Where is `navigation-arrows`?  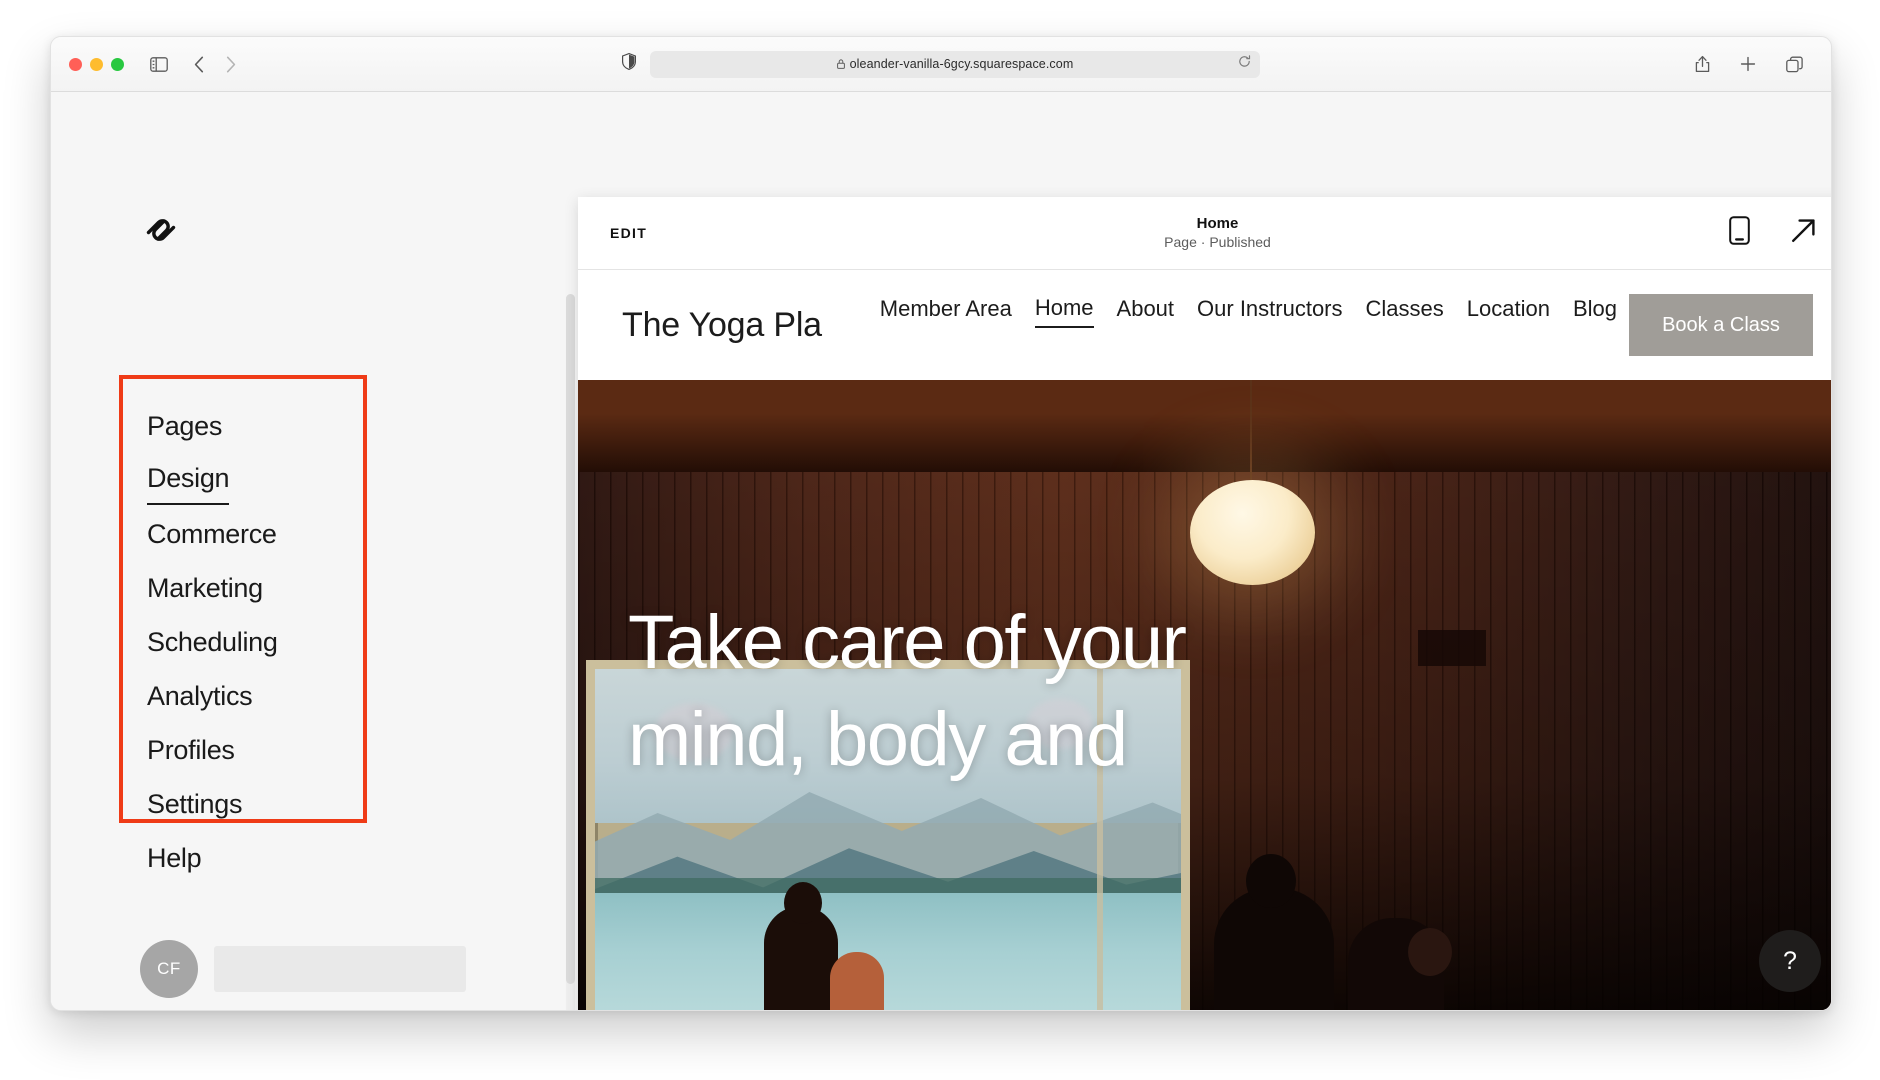 navigation-arrows is located at coordinates (215, 64).